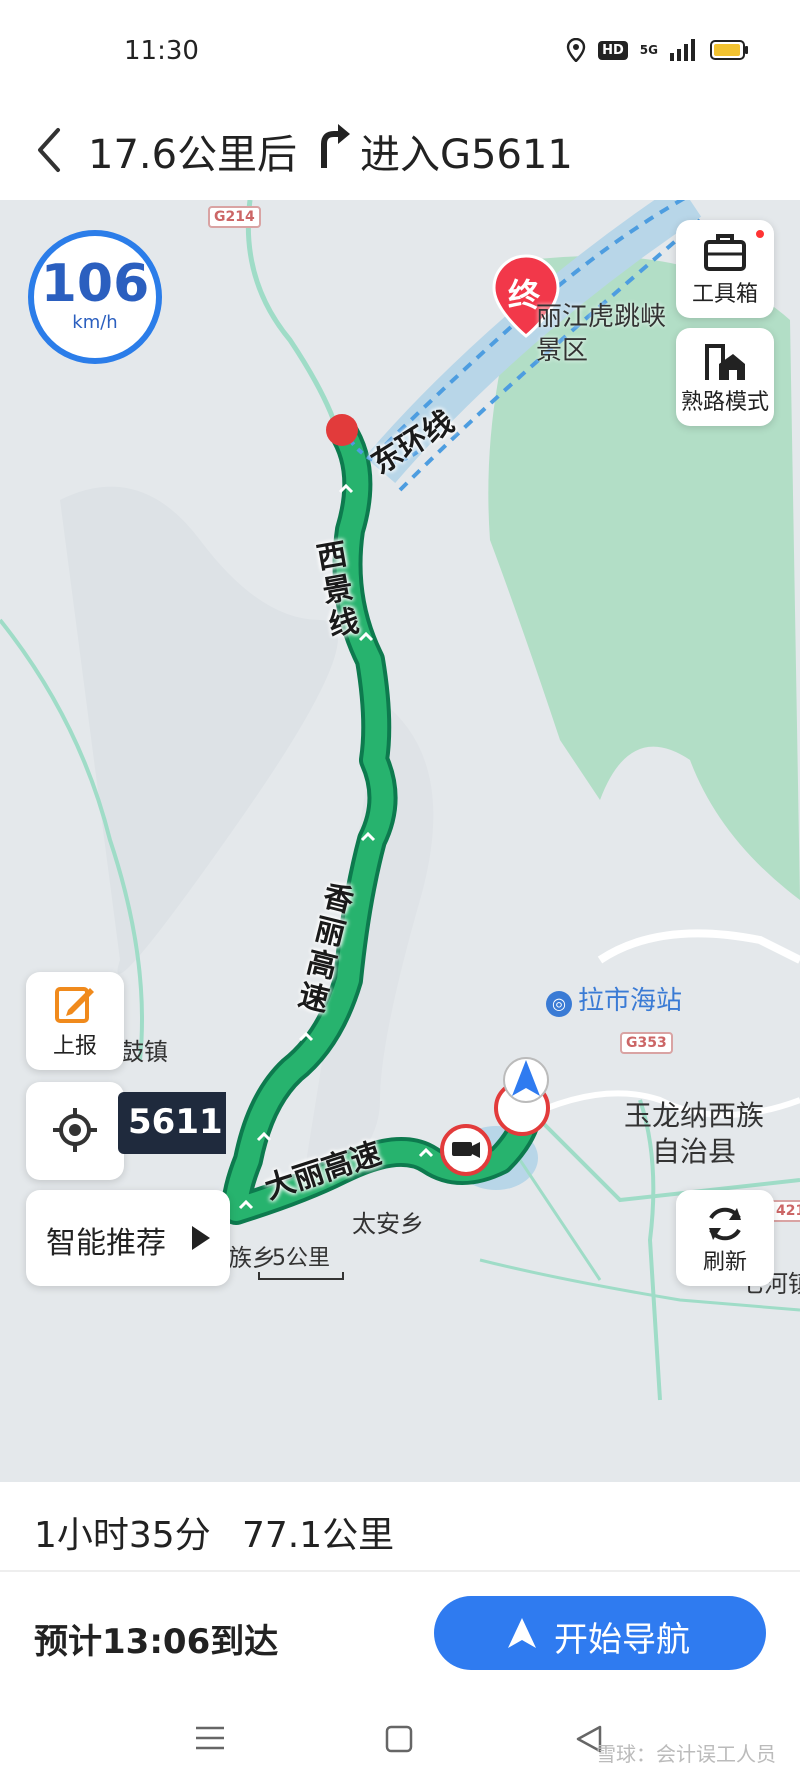 Image resolution: width=800 pixels, height=1787 pixels. I want to click on report-icon, so click(74, 1005).